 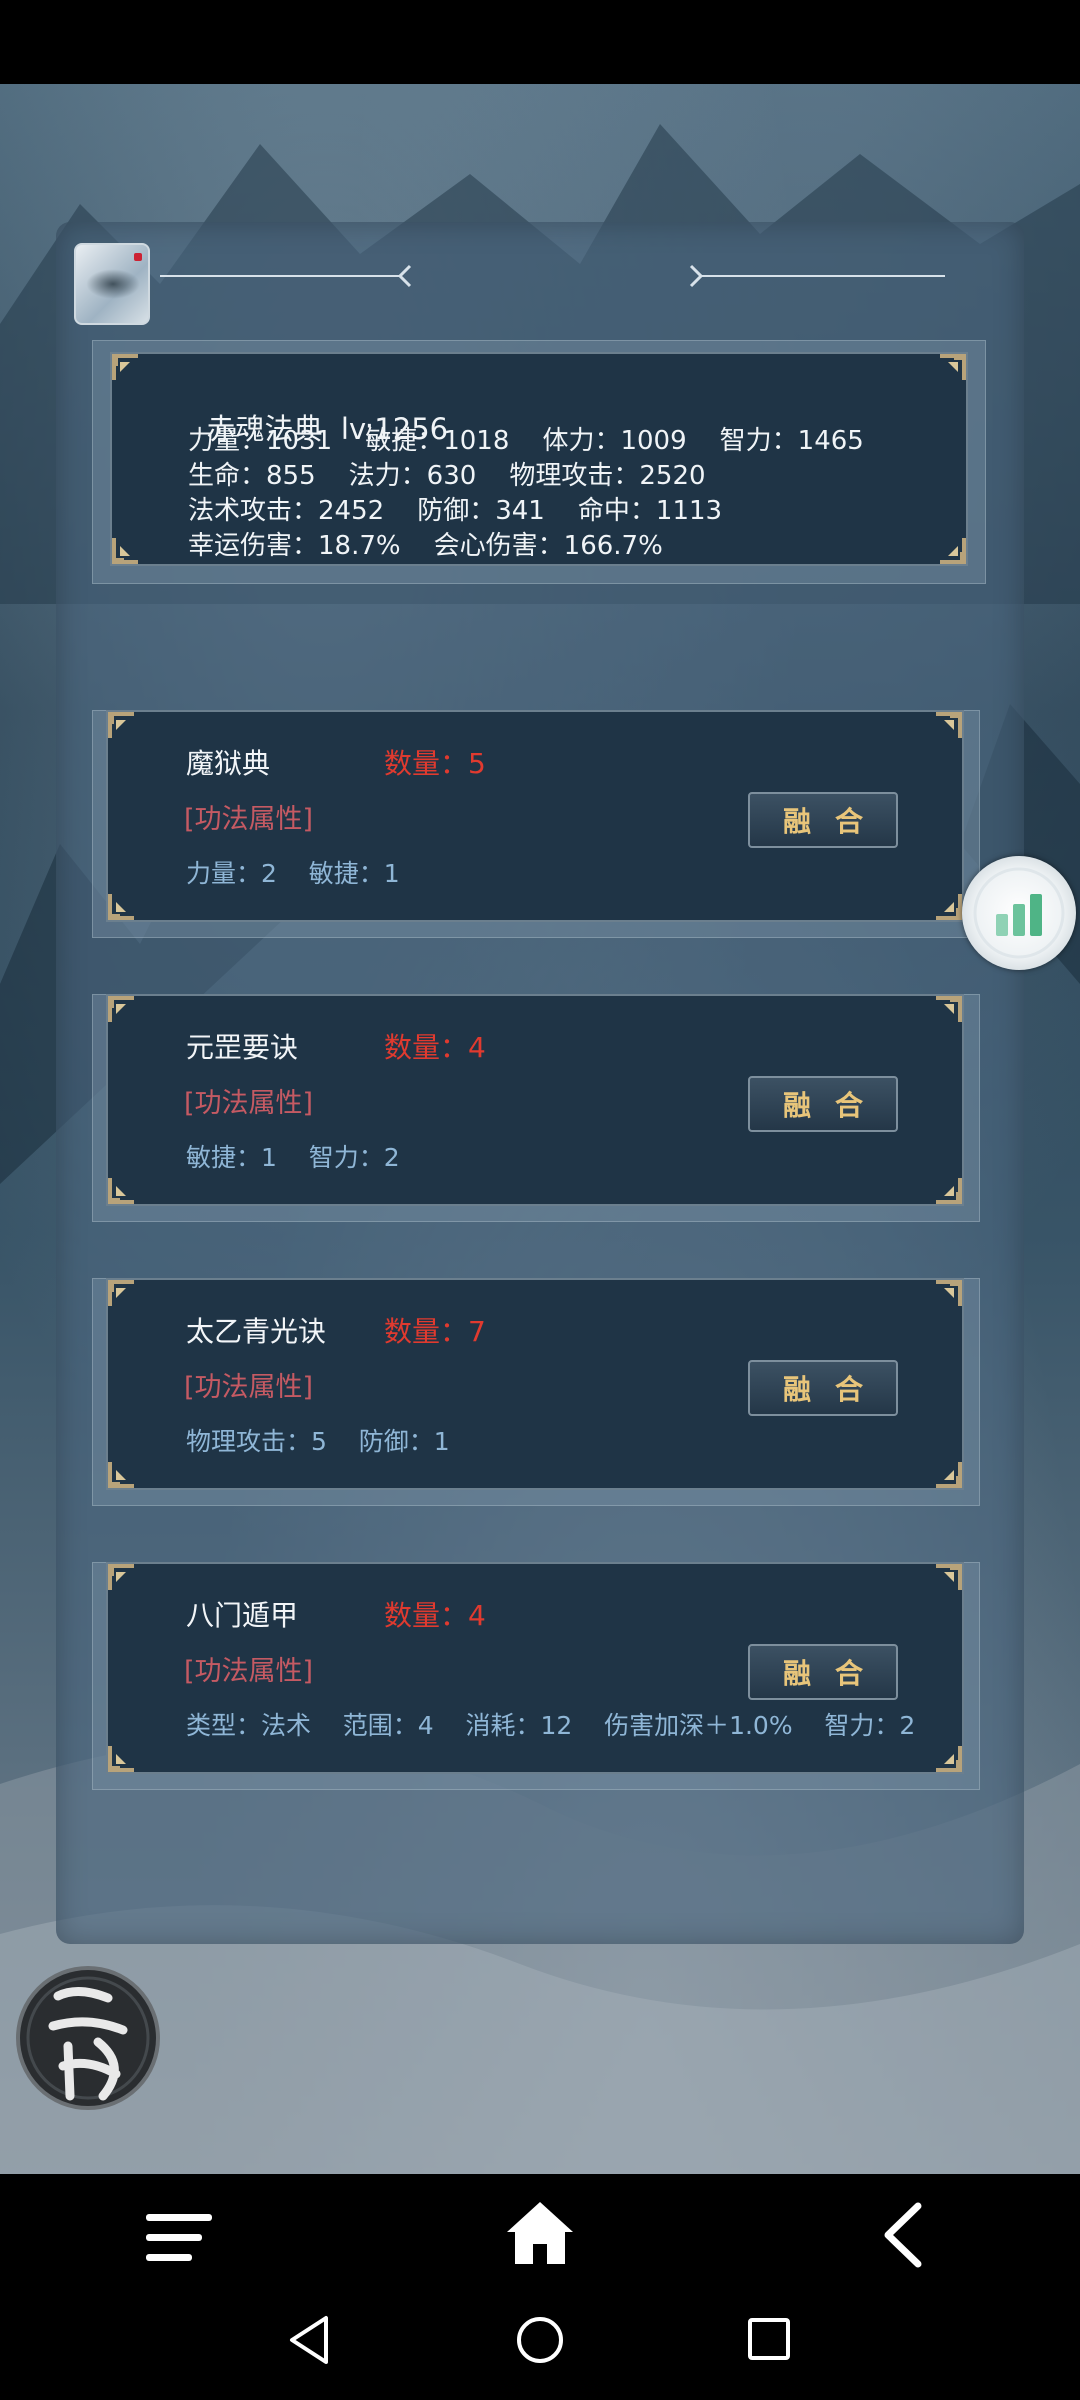 I want to click on item-count: 数量：5, so click(x=435, y=763).